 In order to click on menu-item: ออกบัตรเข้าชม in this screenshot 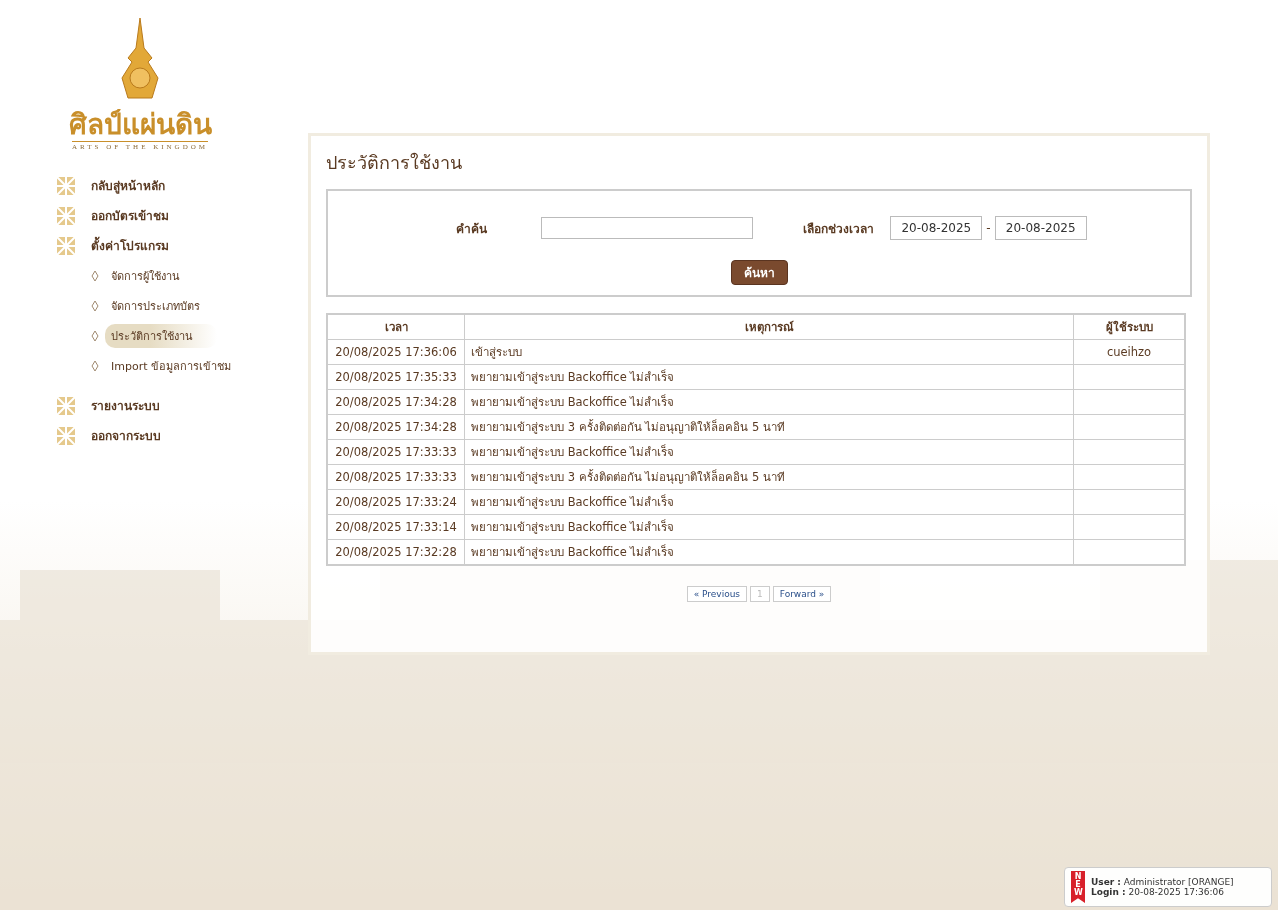, I will do `click(130, 216)`.